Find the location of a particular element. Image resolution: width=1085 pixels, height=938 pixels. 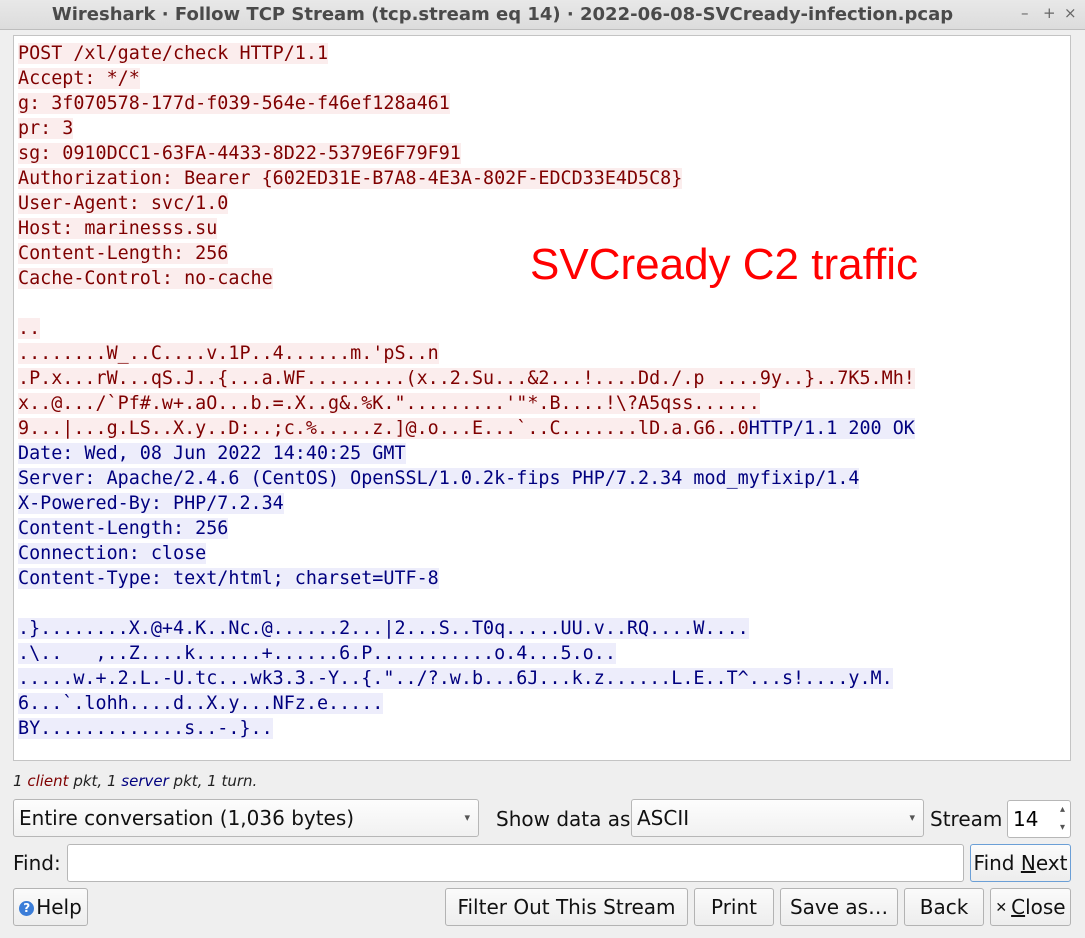

stream-number-spinner: 14 ▴ ▾ is located at coordinates (1039, 819).